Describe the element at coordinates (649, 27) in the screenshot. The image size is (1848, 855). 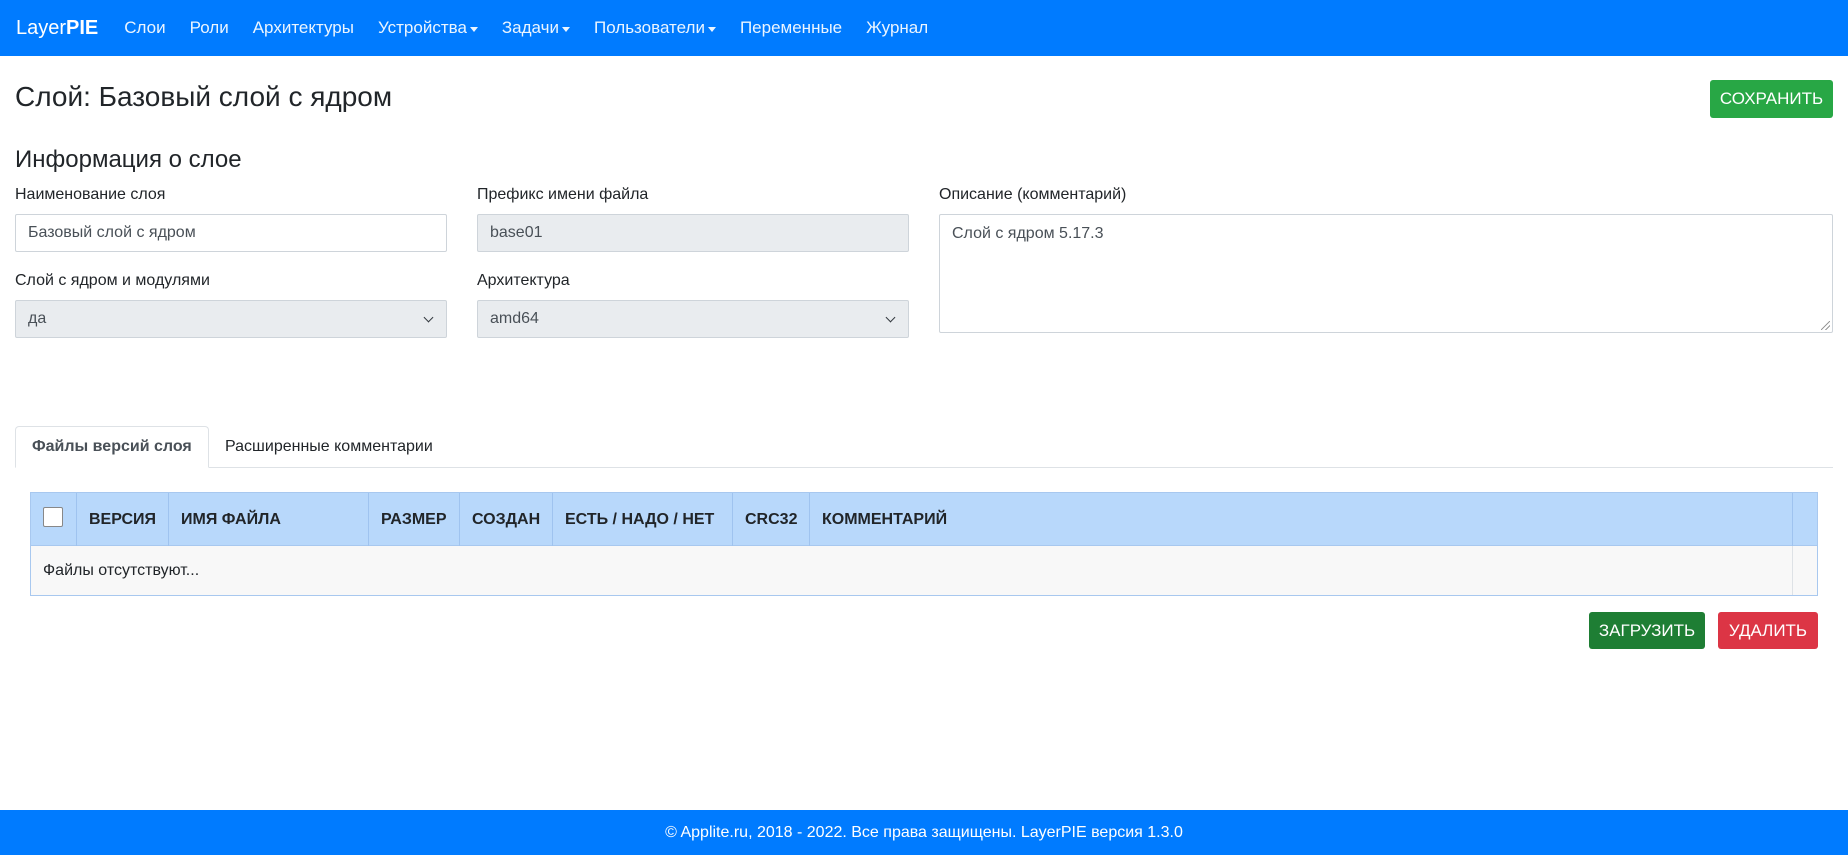
I see `nav-item-label: Пользователи` at that location.